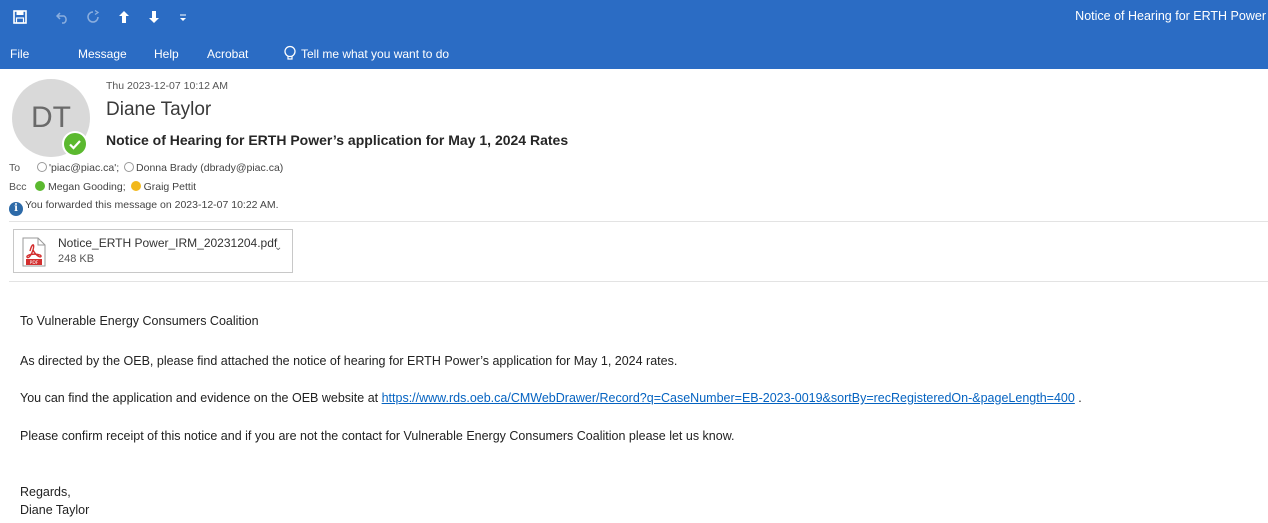 This screenshot has height=523, width=1268. What do you see at coordinates (63, 19) in the screenshot?
I see `undo-icon` at bounding box center [63, 19].